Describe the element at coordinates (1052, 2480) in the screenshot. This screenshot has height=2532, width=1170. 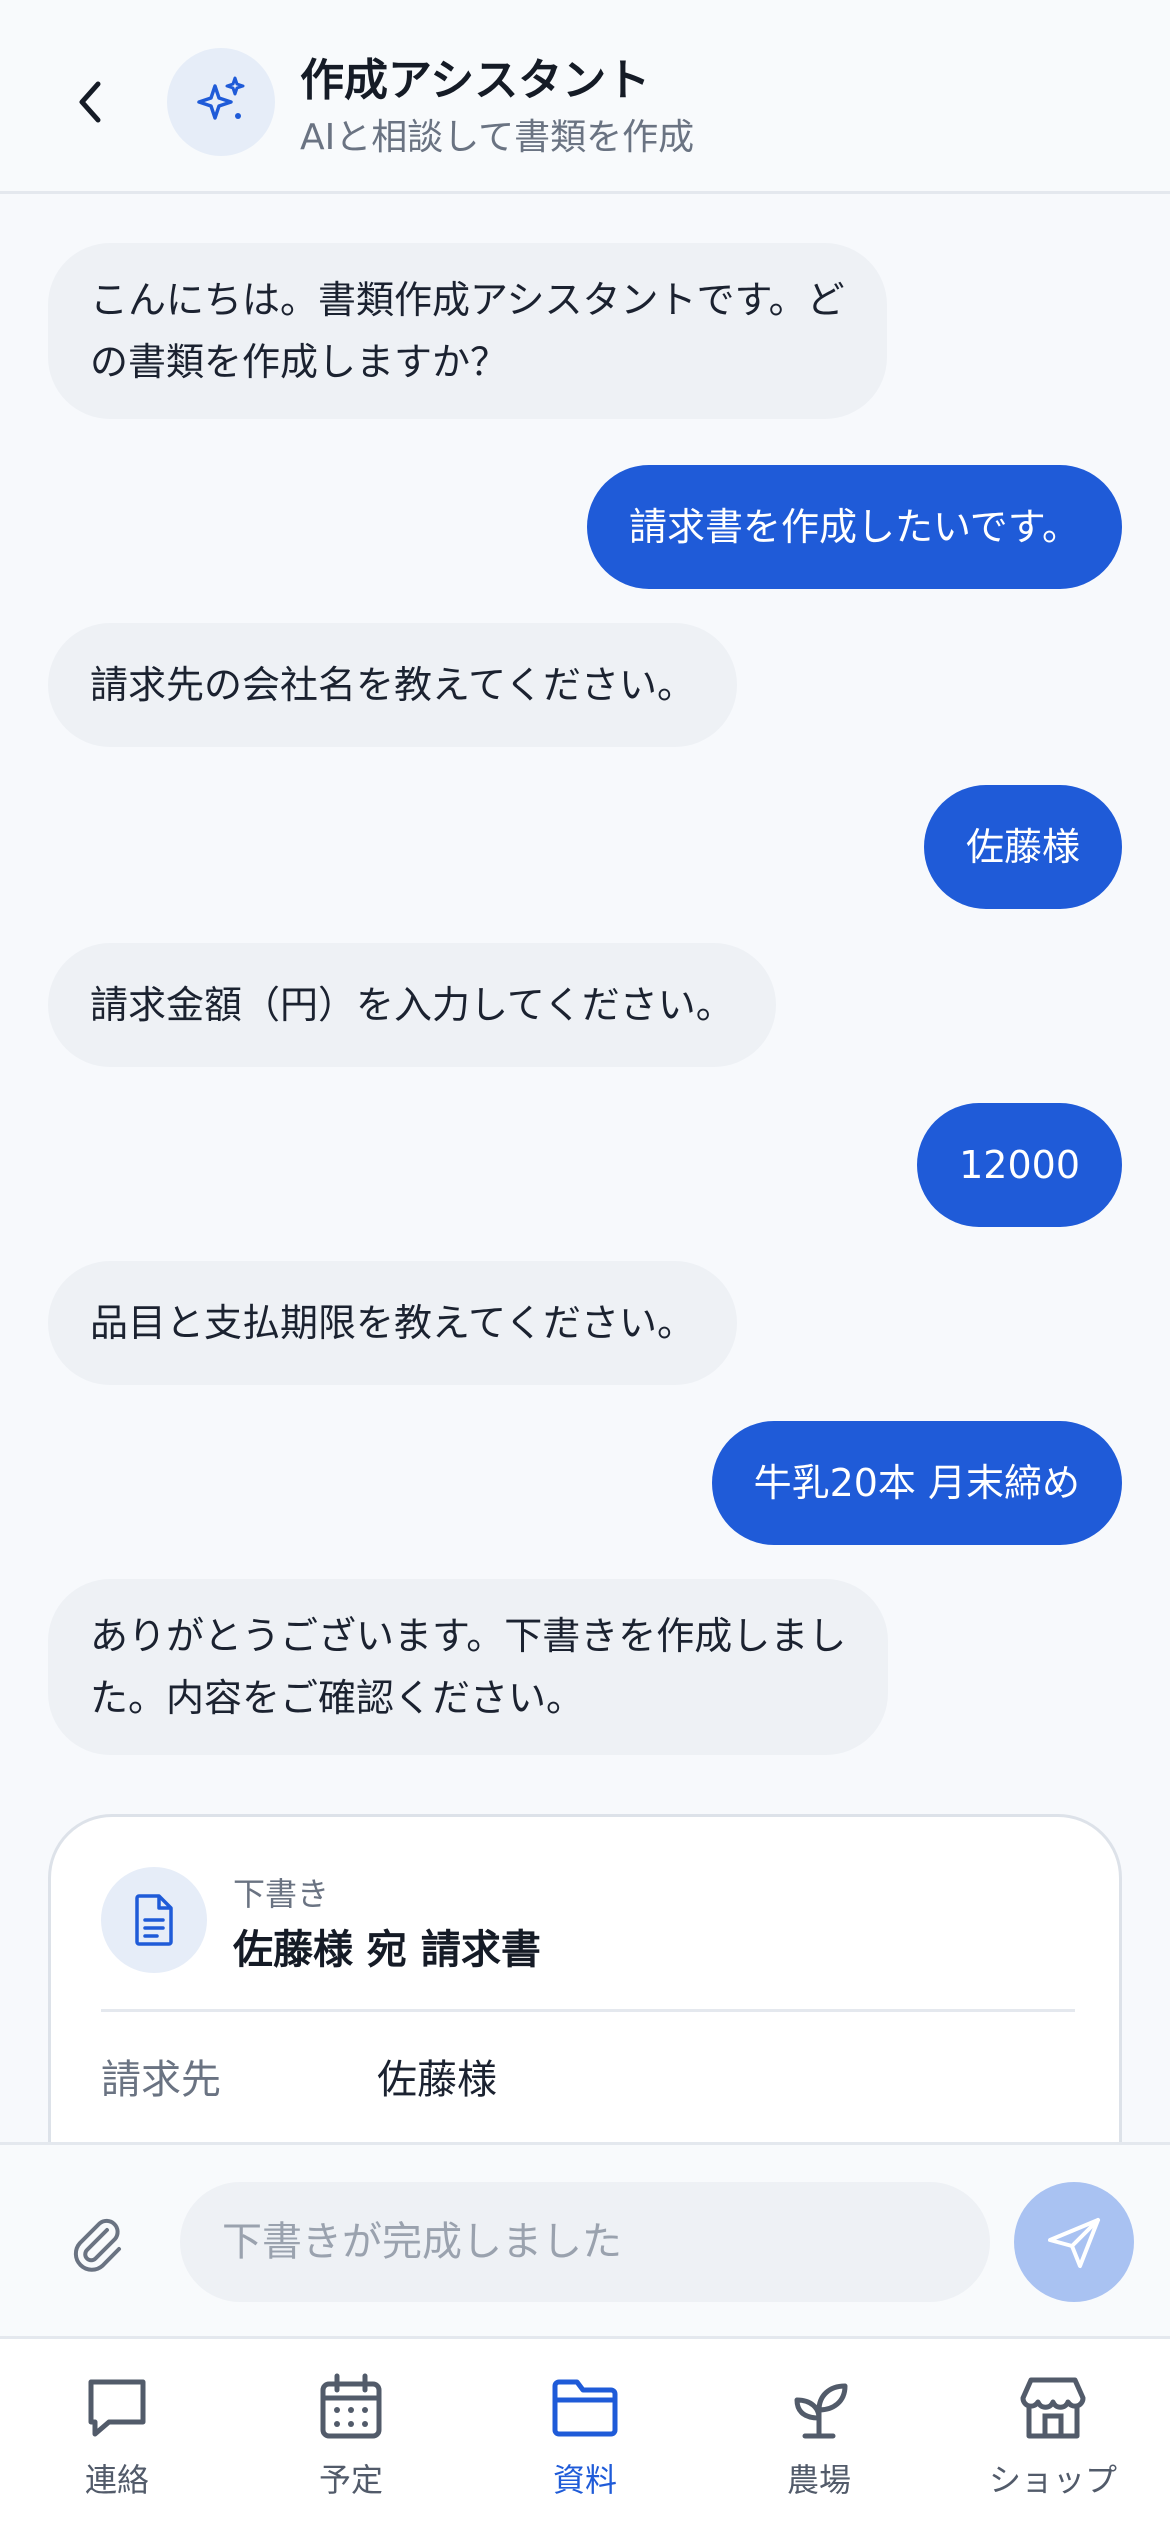
I see `nav-label: ショップ` at that location.